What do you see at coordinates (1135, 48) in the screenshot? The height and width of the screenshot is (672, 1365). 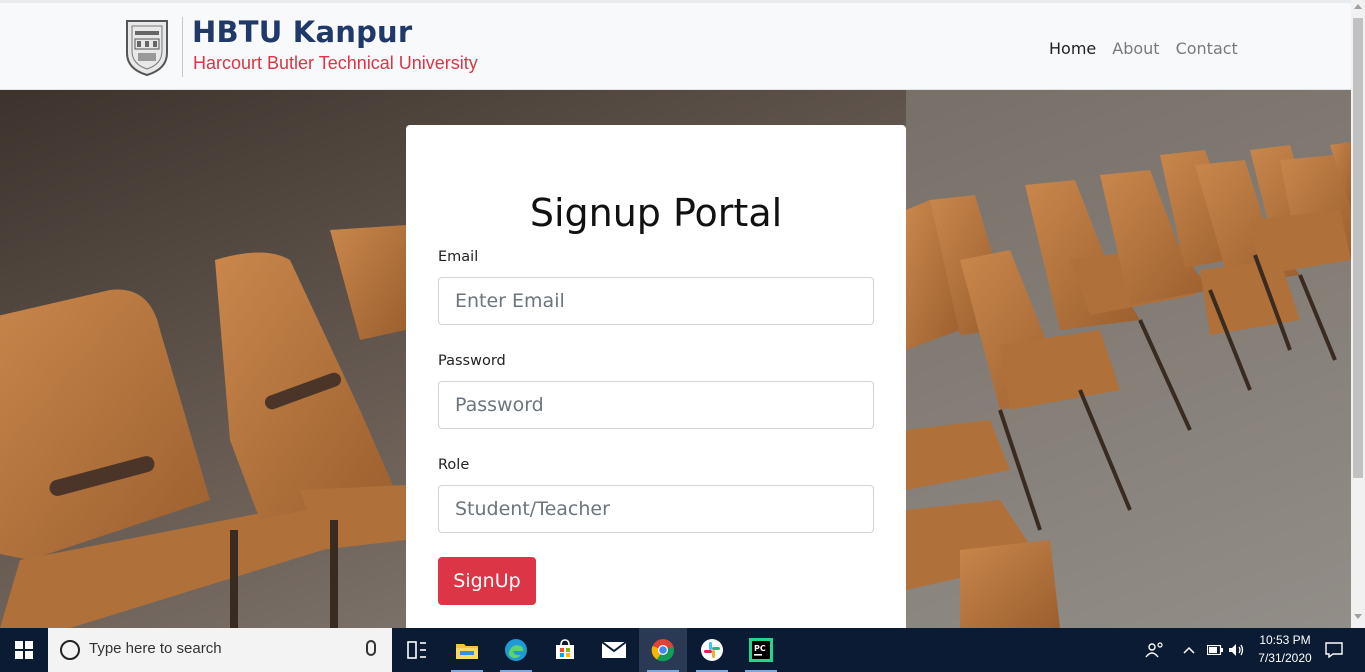 I see `nav-about-link: About` at bounding box center [1135, 48].